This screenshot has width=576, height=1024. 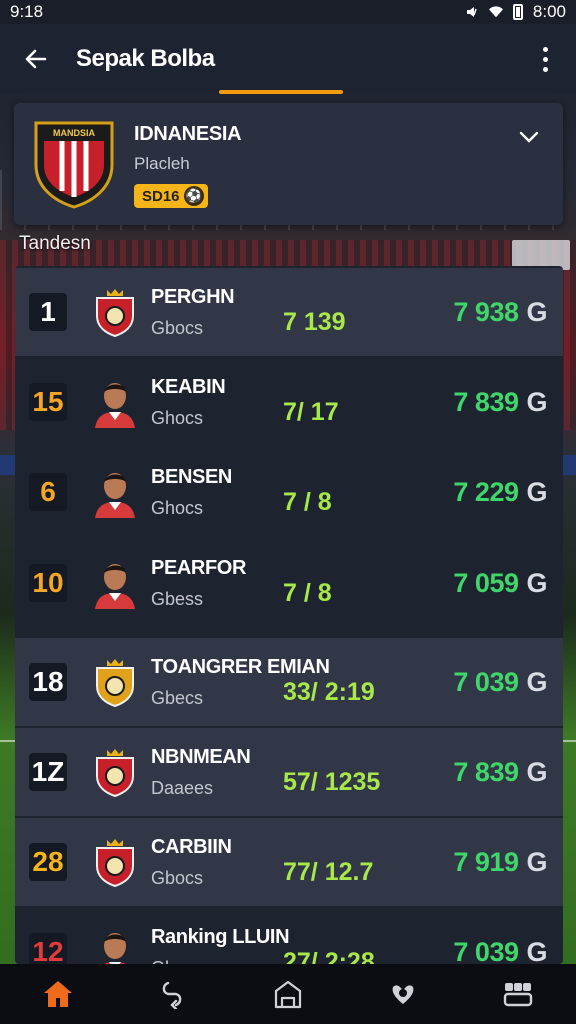 What do you see at coordinates (240, 682) in the screenshot?
I see `row-names: TOANGRER EMIAN Gbecs` at bounding box center [240, 682].